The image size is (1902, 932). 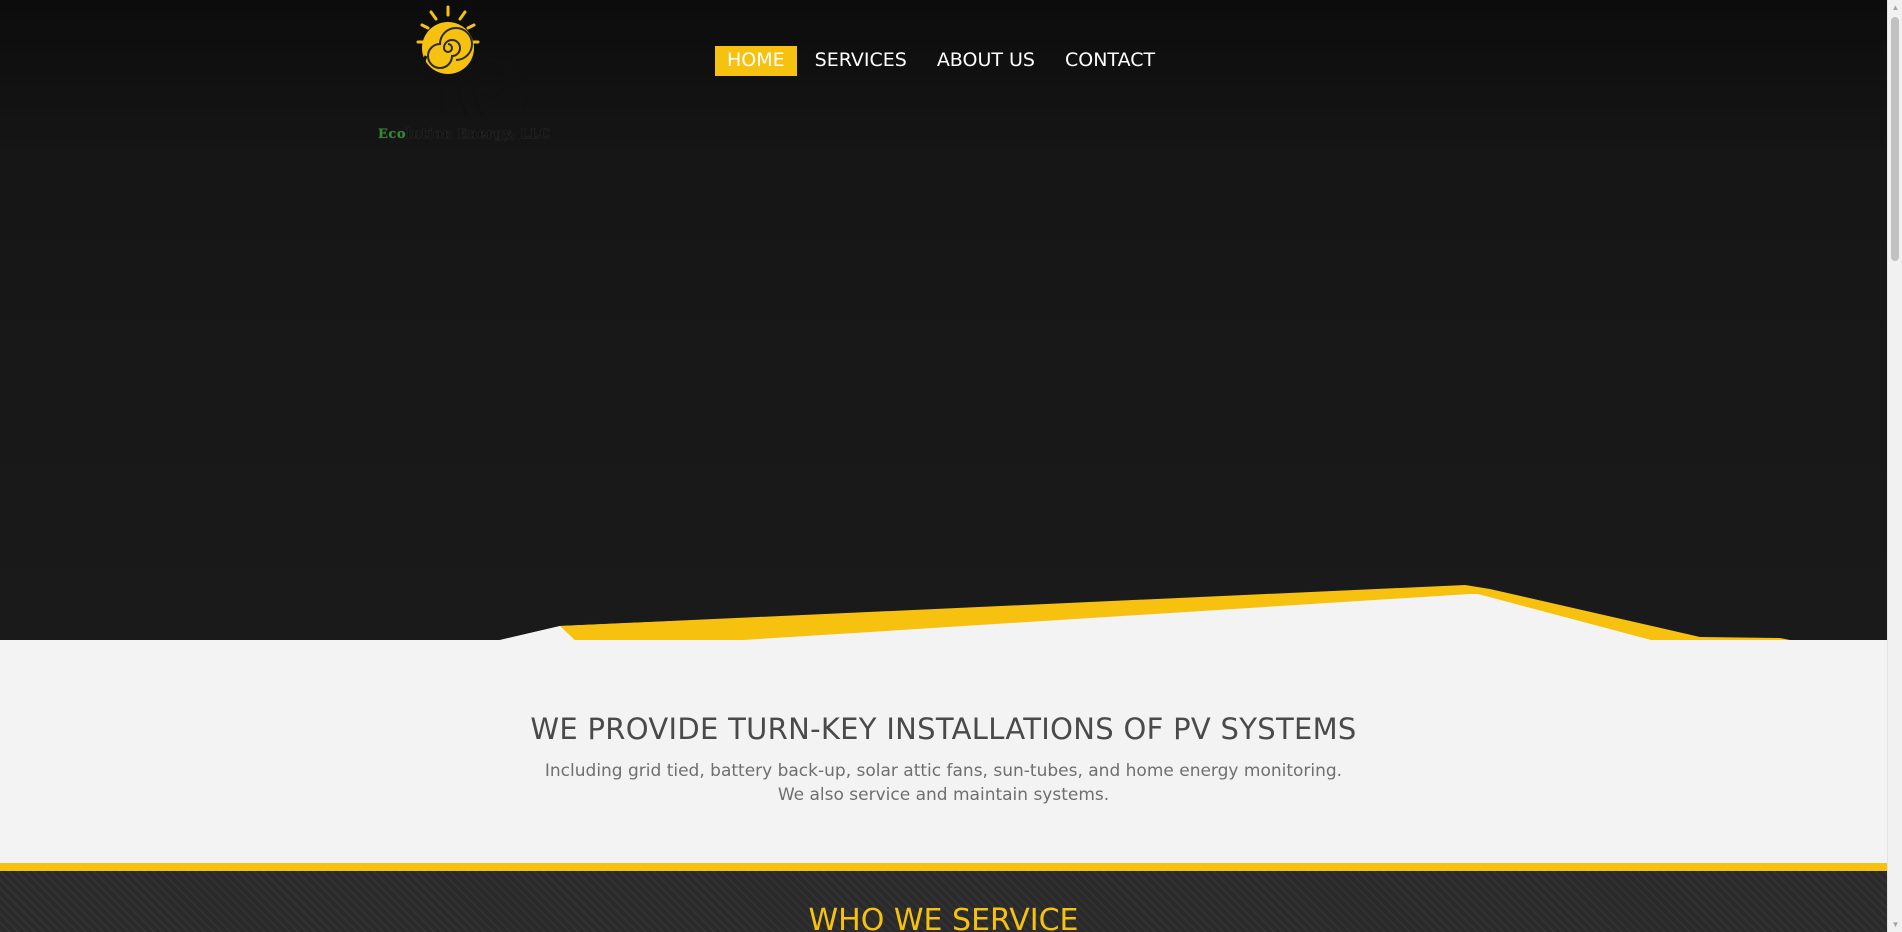 I want to click on page-scrollbar: ▲ ▼, so click(x=1894, y=466).